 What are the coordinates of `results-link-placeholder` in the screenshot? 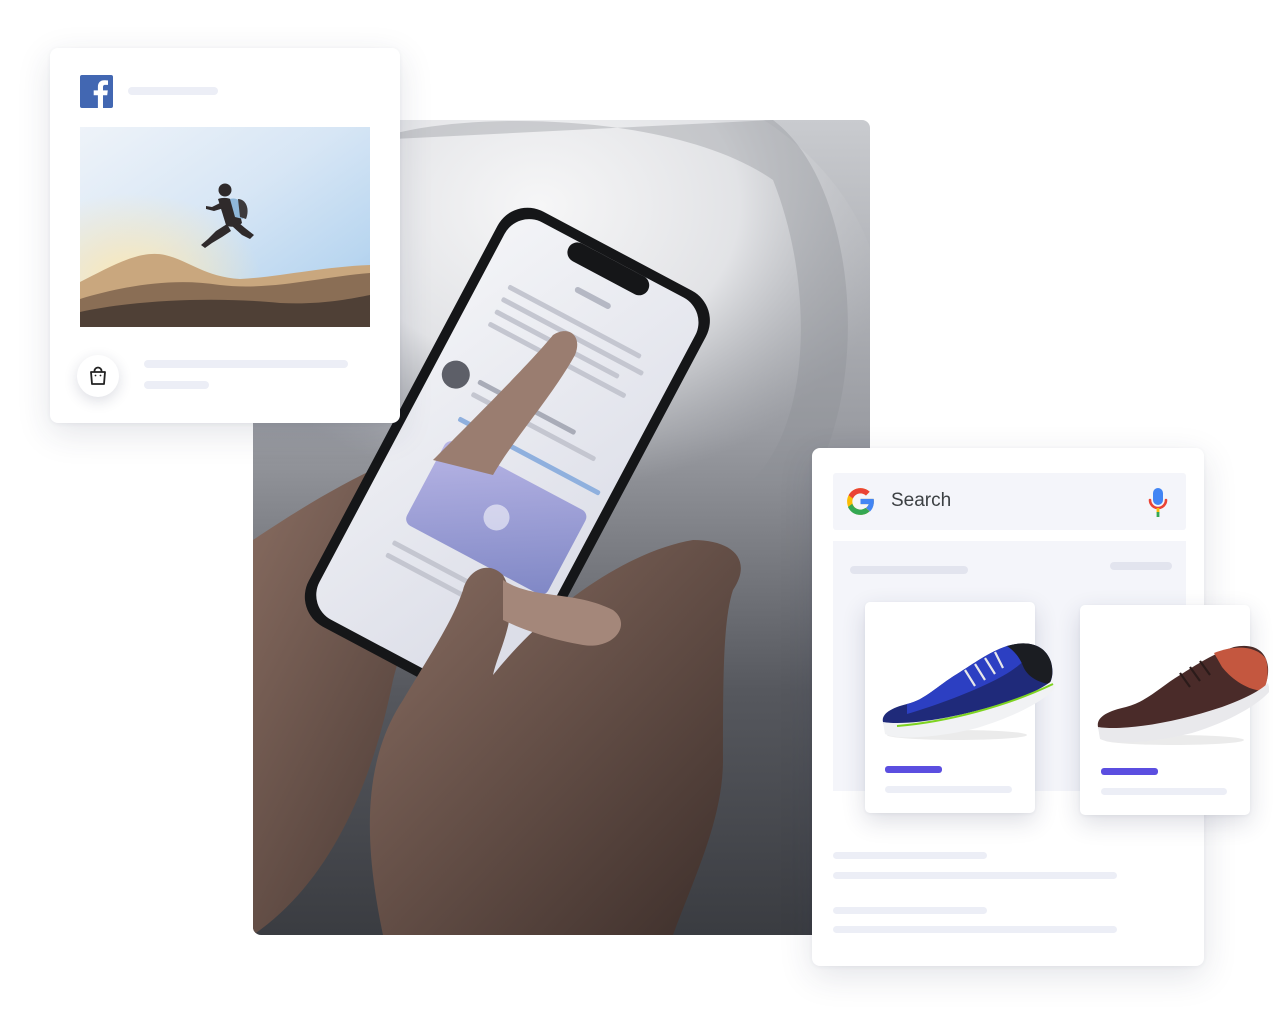 It's located at (1141, 566).